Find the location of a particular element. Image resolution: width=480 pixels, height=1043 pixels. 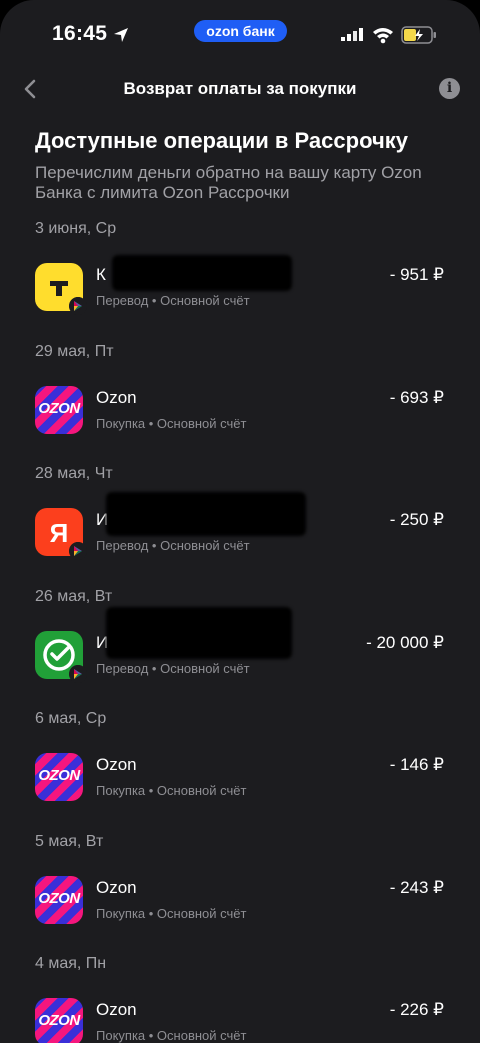

nav-bar: Возврат оплаты за покупки i is located at coordinates (240, 89).